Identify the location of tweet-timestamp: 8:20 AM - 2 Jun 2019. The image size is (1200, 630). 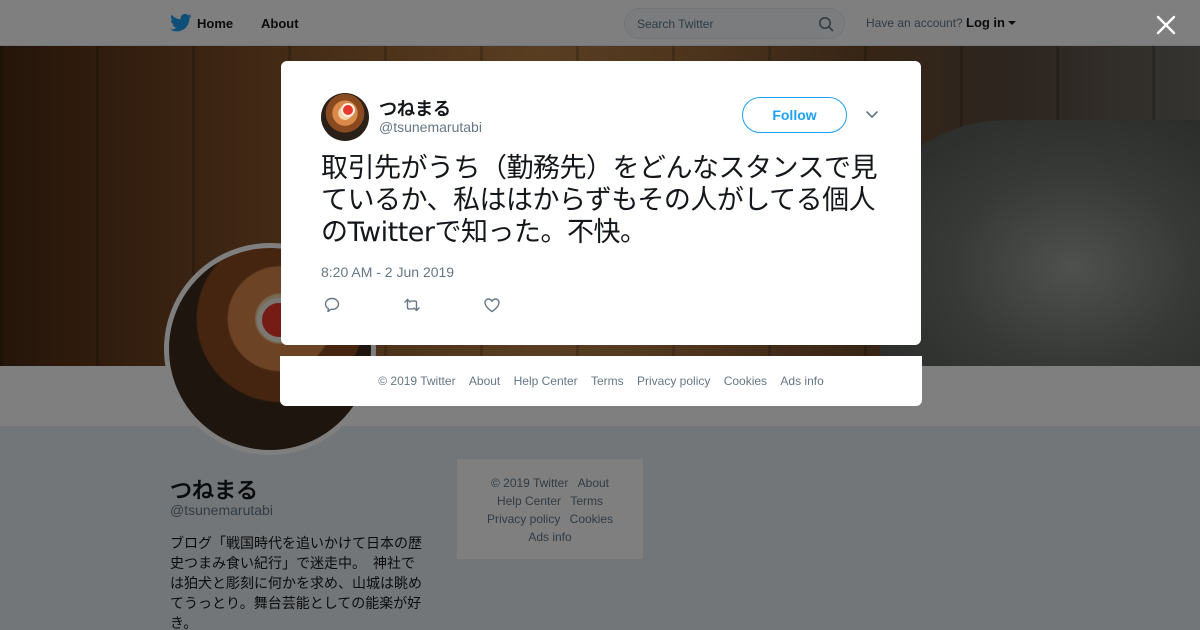
(387, 272).